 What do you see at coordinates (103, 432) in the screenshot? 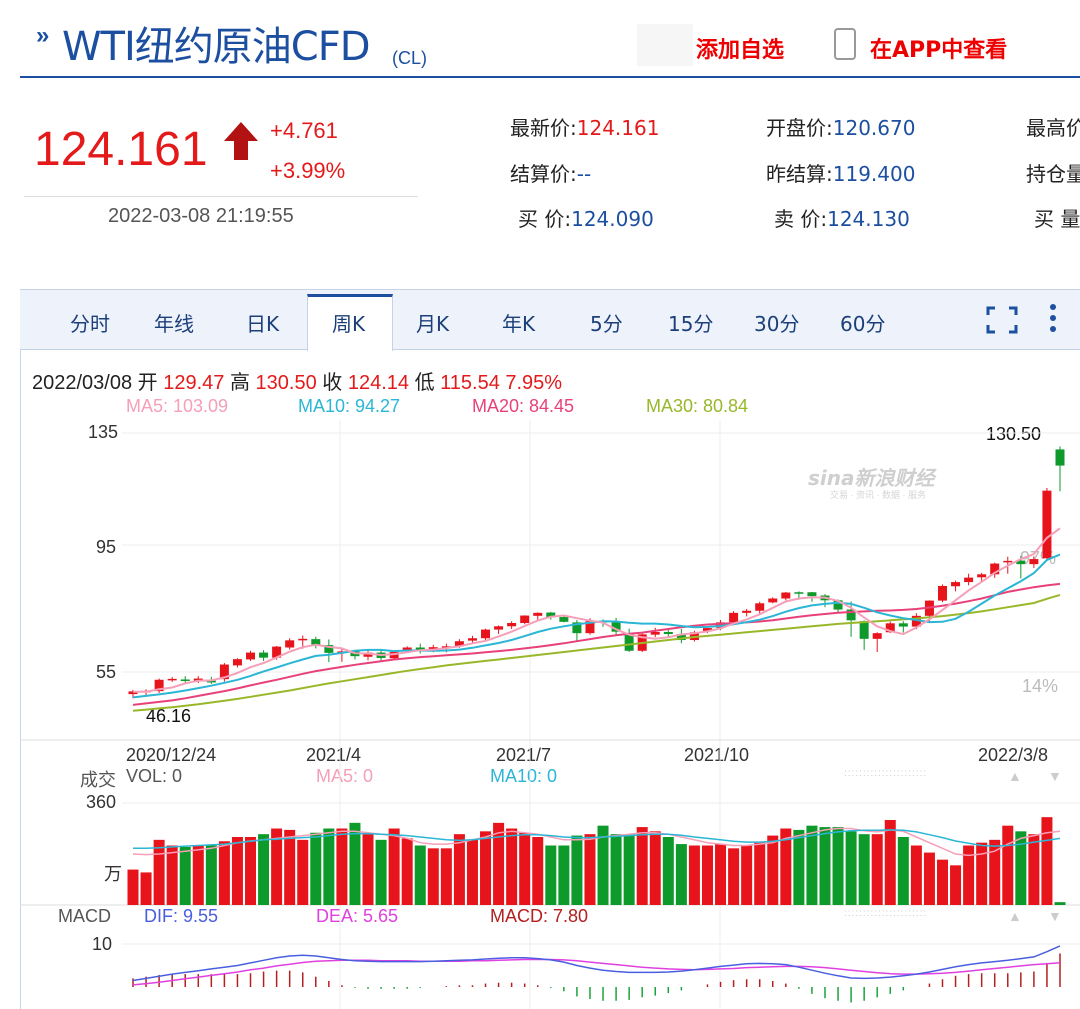
I see `price-axis-tick: 135` at bounding box center [103, 432].